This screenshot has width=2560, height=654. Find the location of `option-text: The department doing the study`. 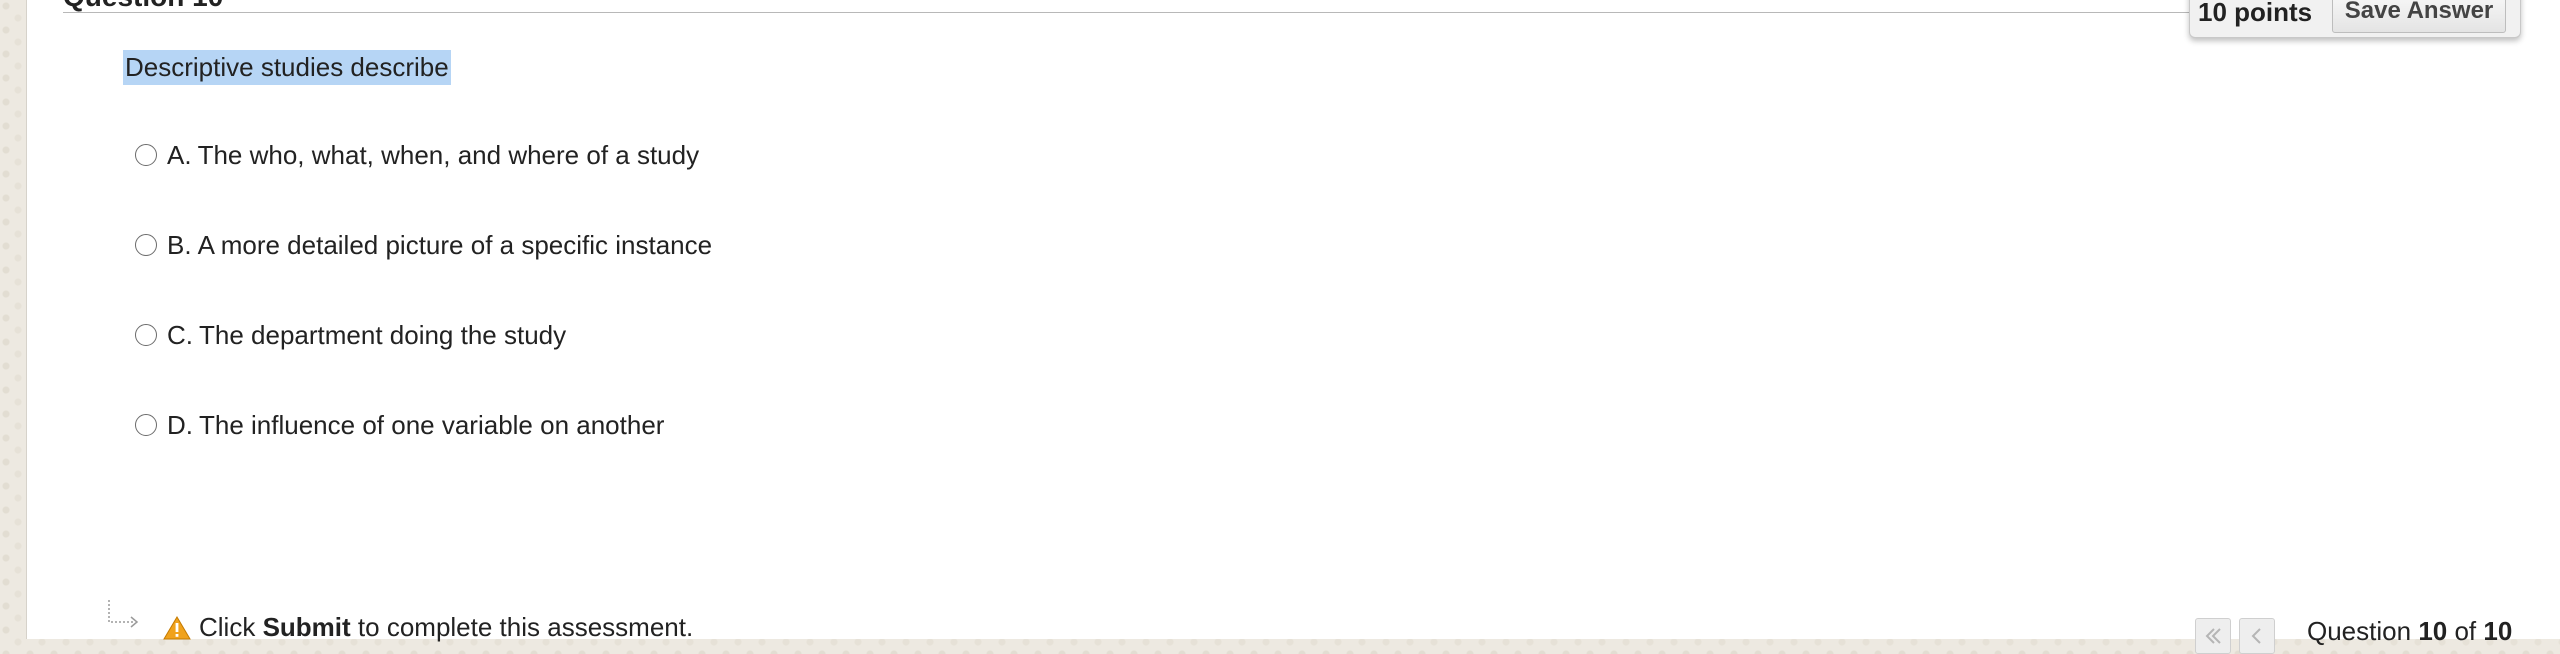

option-text: The department doing the study is located at coordinates (383, 334).